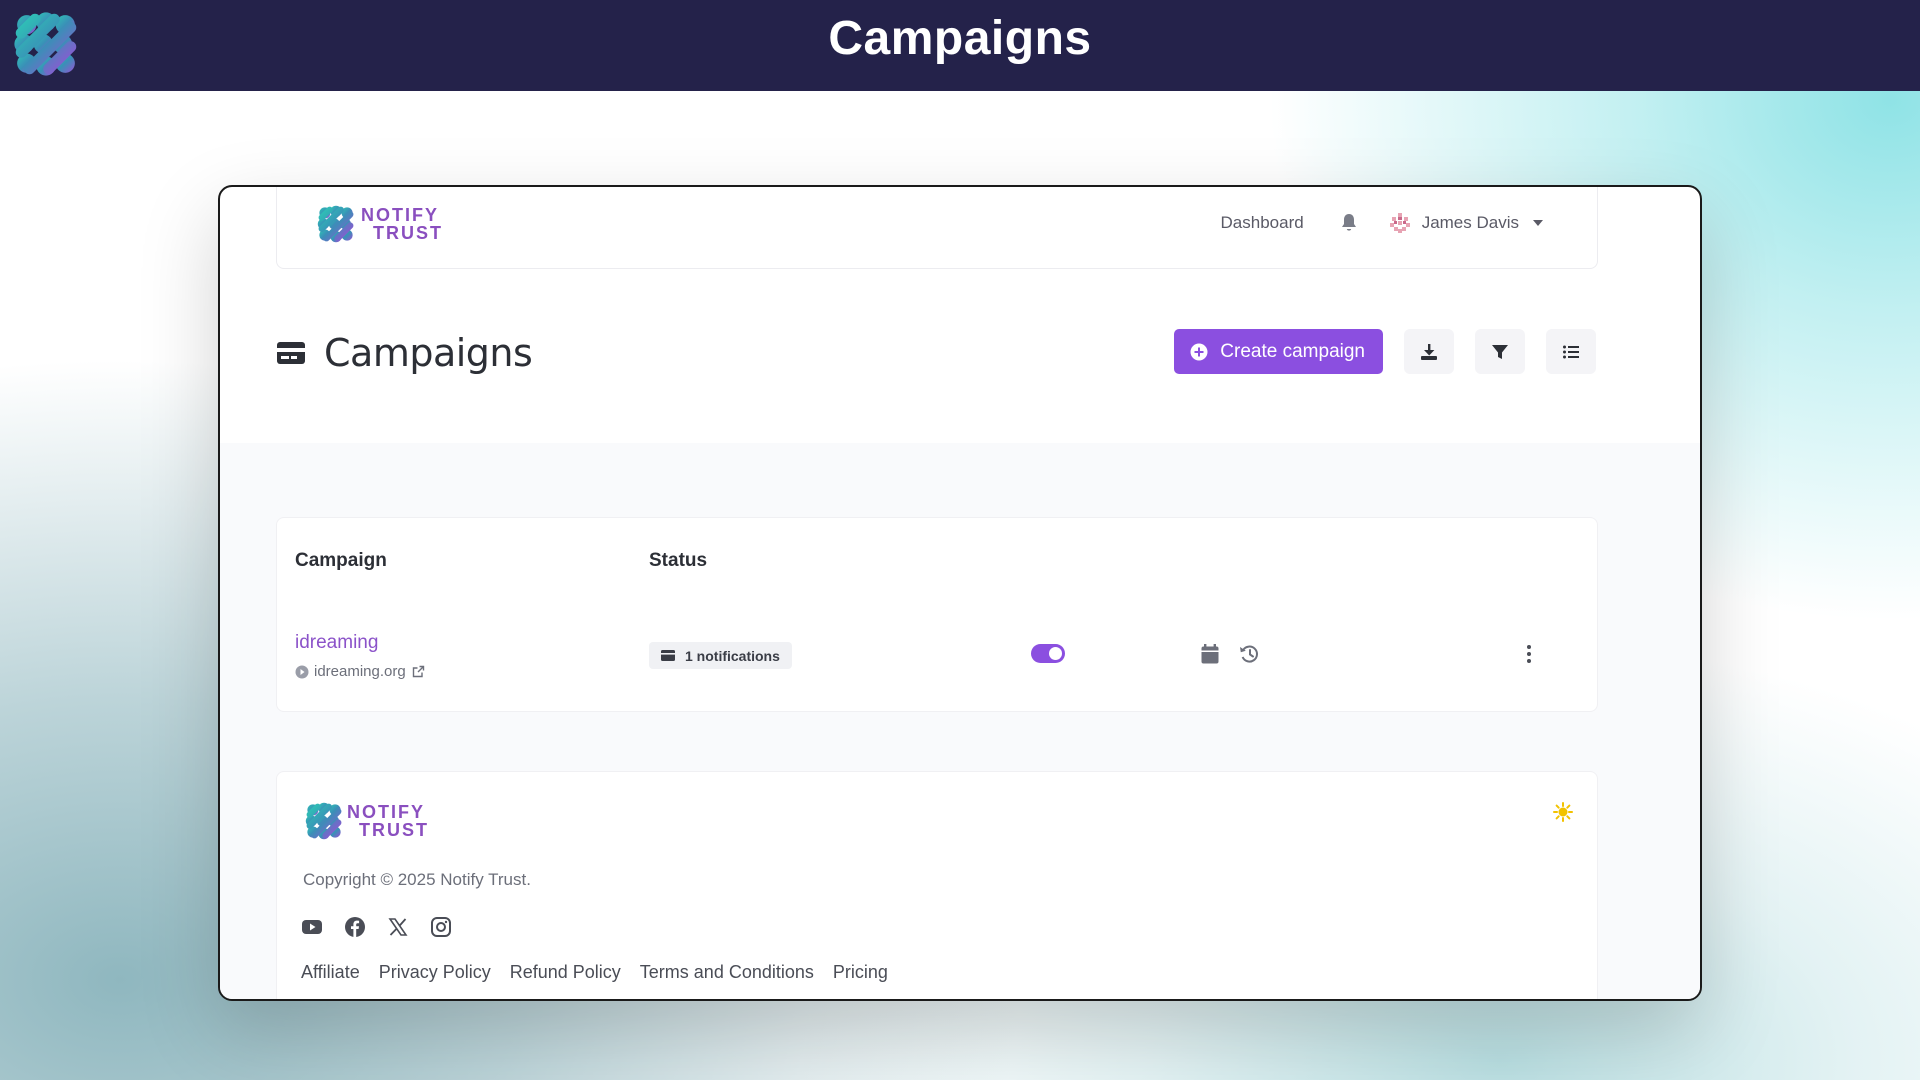  I want to click on footer-wordmark: NOTIFY TRUST, so click(388, 821).